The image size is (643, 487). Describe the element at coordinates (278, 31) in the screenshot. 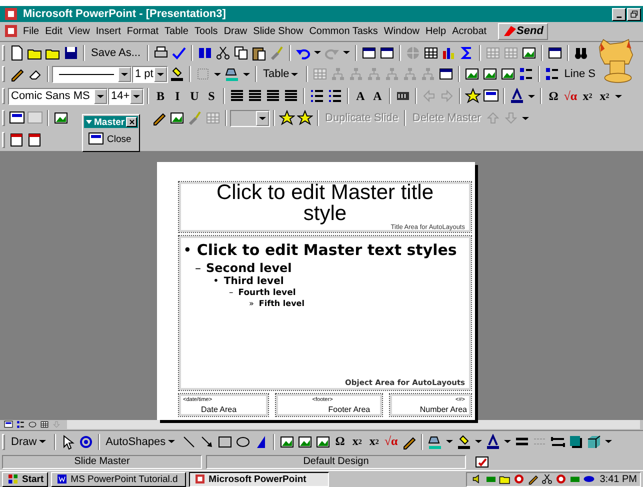

I see `menu-item: Slide Show` at that location.